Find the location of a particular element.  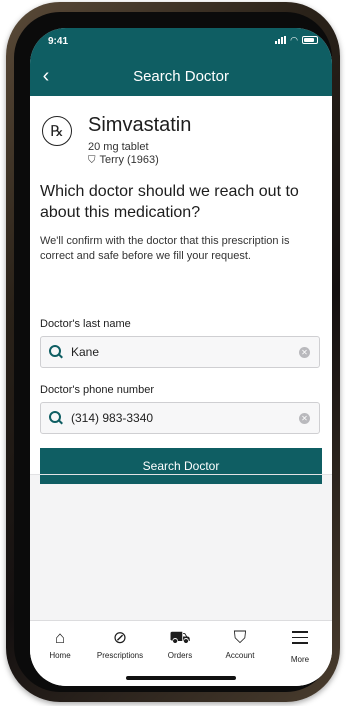

patient-name: Terry (1963) is located at coordinates (129, 160).